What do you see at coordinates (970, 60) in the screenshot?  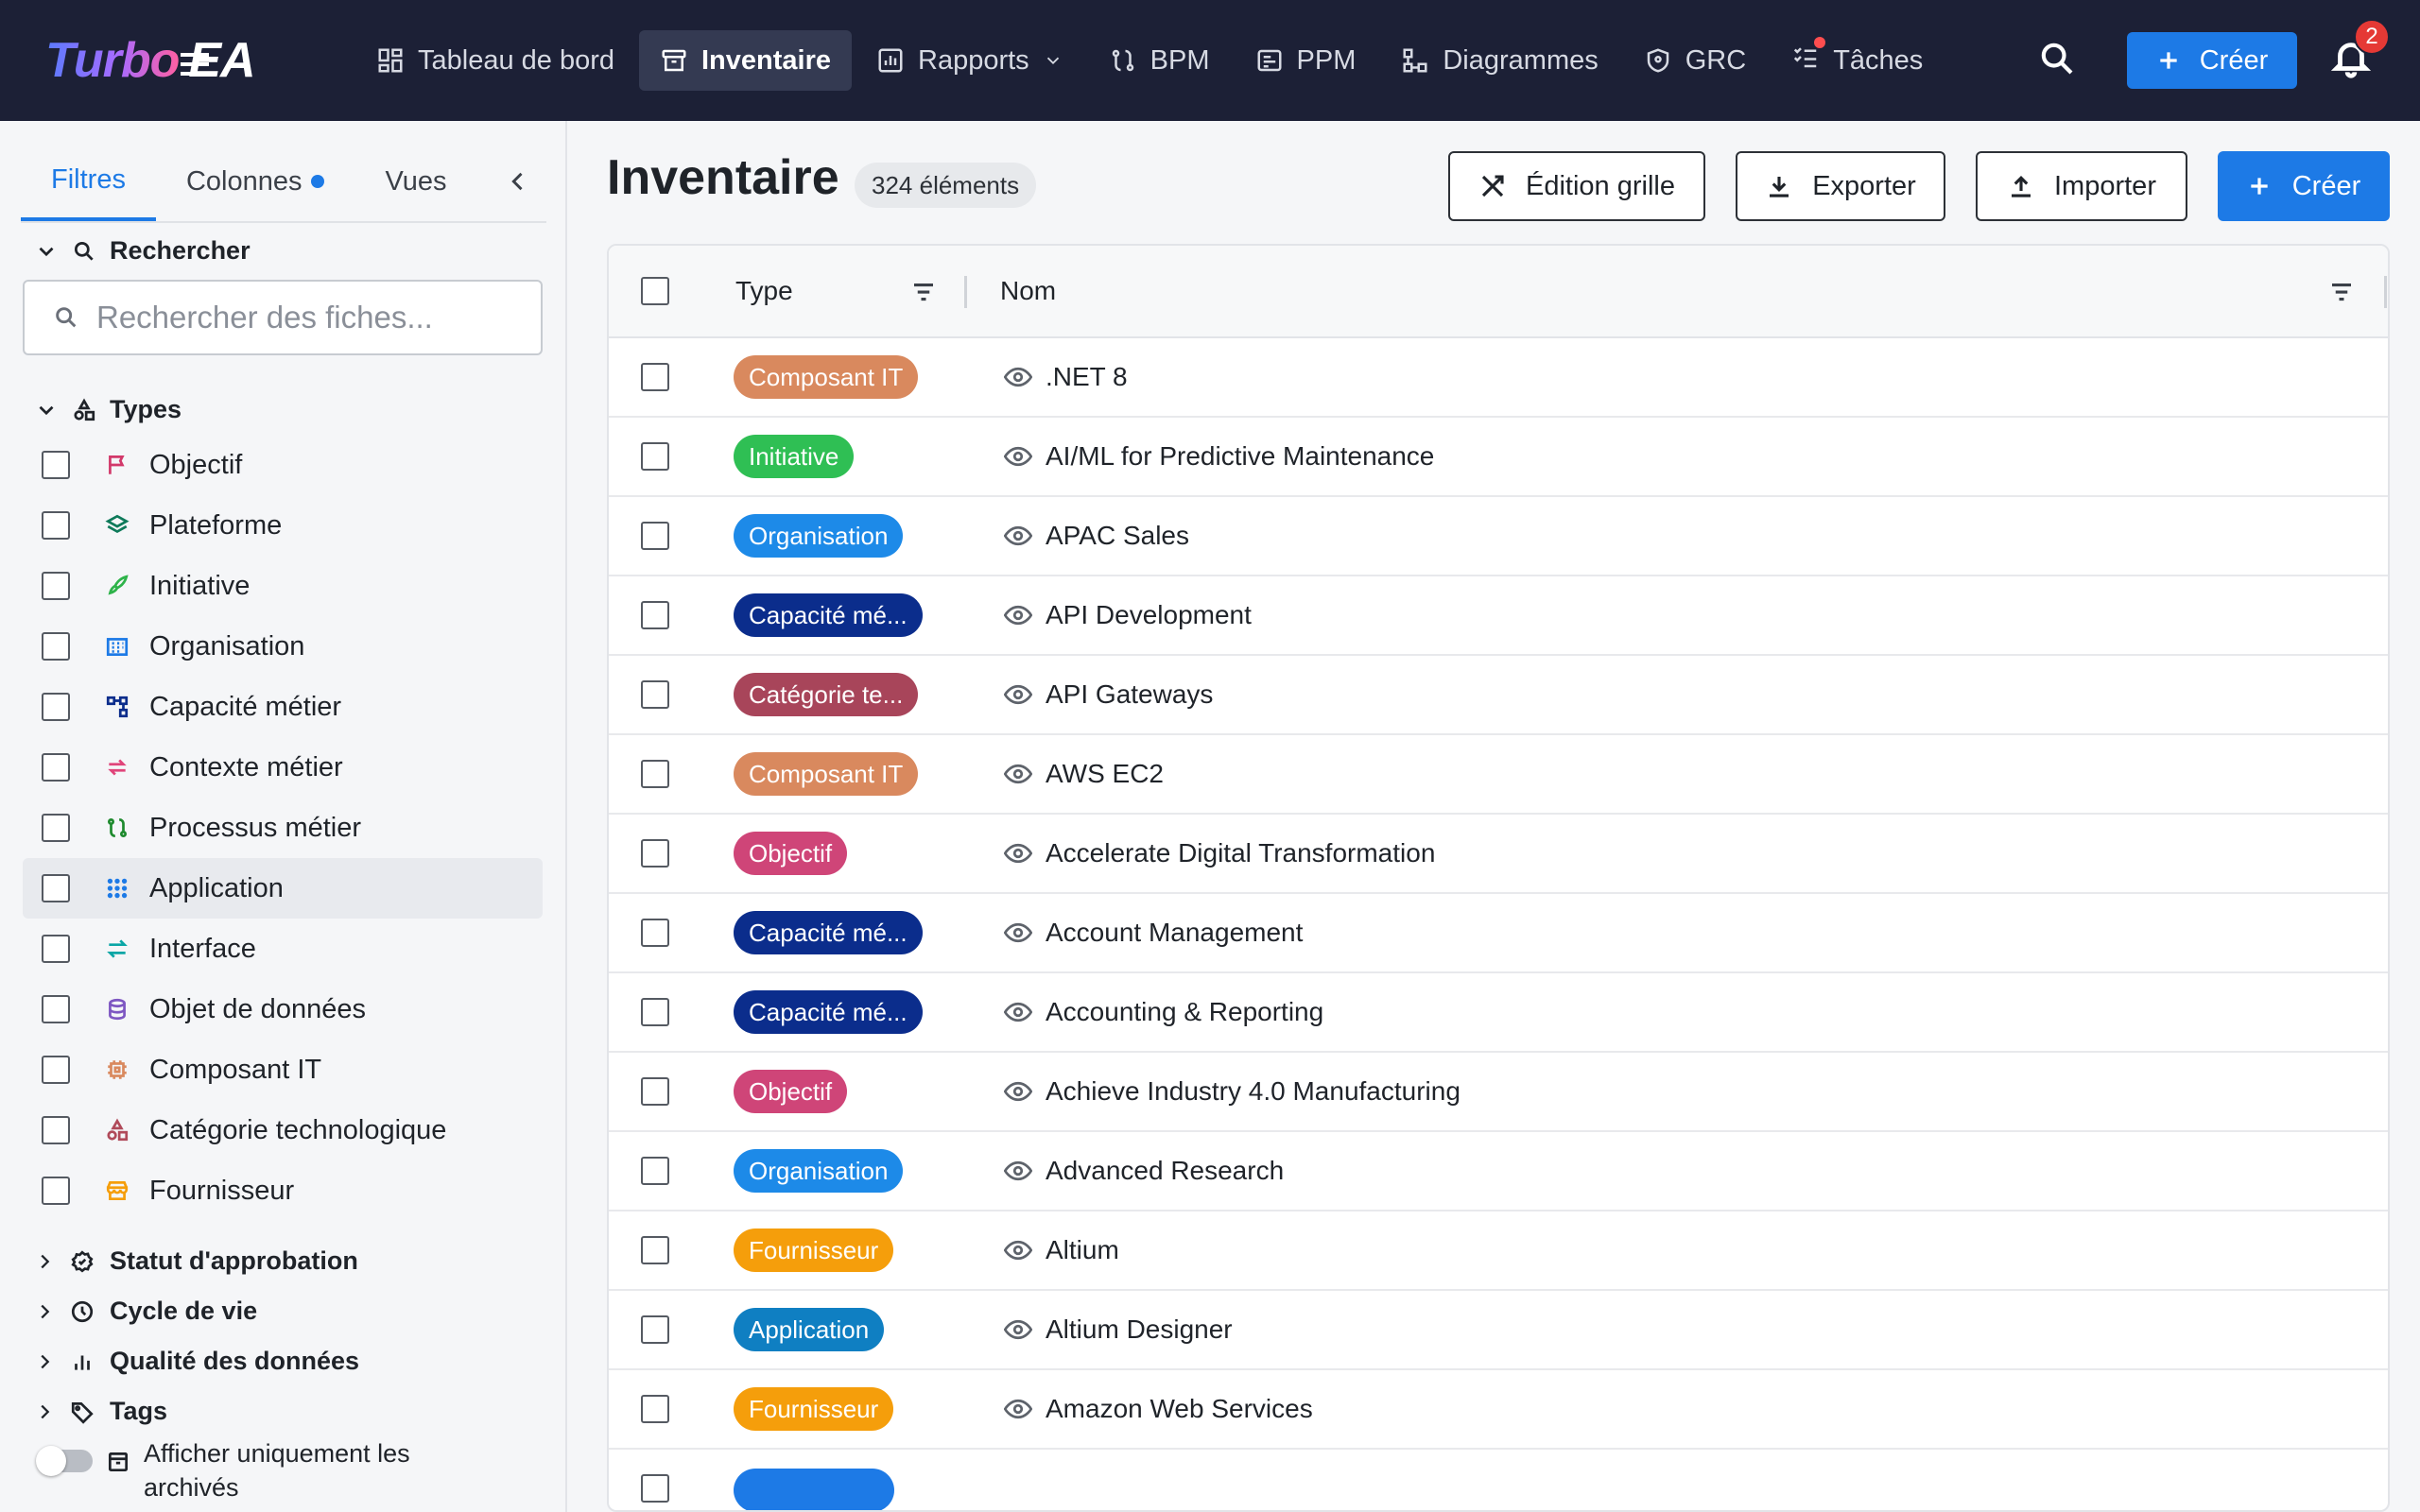 I see `nav-reports: Rapports` at bounding box center [970, 60].